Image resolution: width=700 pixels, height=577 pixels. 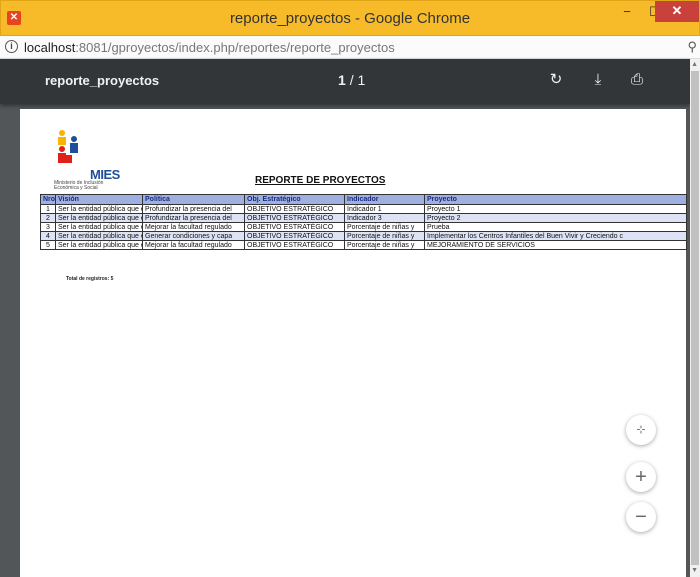 What do you see at coordinates (50, 47) in the screenshot?
I see `url-host: localhost` at bounding box center [50, 47].